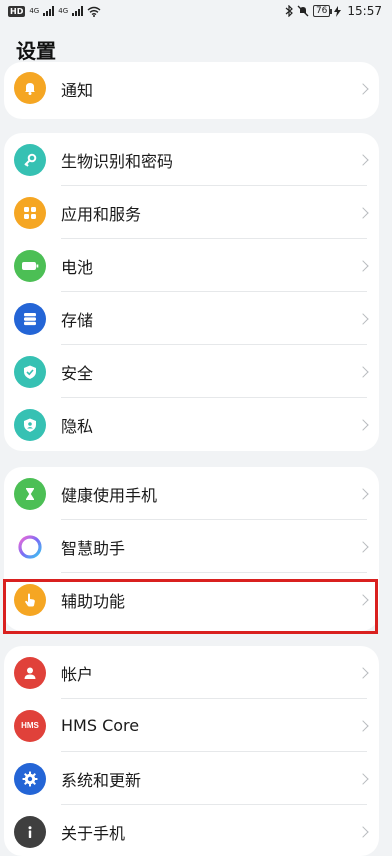 This screenshot has width=392, height=856. What do you see at coordinates (101, 780) in the screenshot?
I see `settings-item-label: 系统和更新` at bounding box center [101, 780].